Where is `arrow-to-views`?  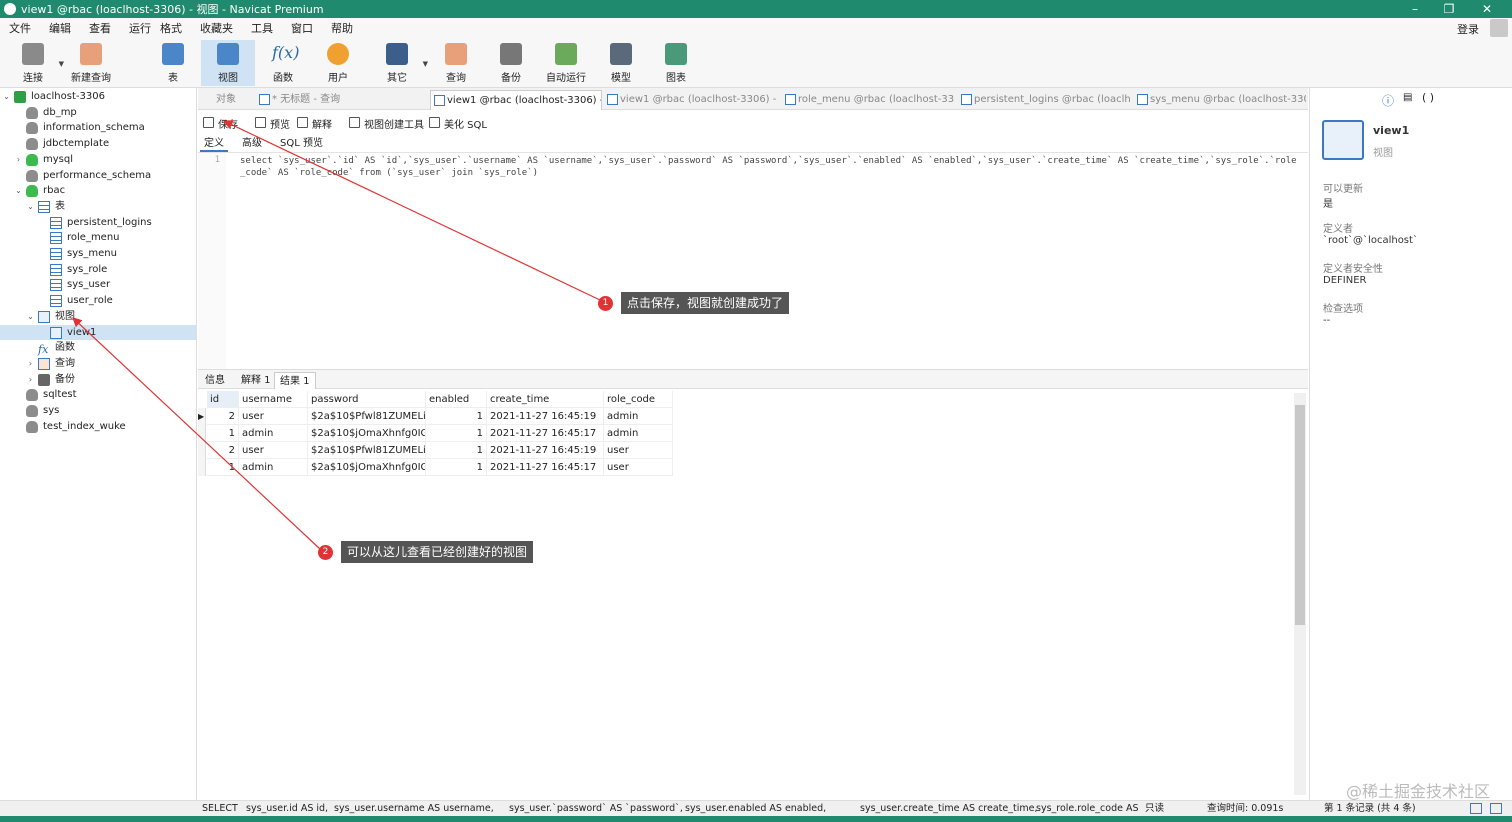
arrow-to-views is located at coordinates (196, 433).